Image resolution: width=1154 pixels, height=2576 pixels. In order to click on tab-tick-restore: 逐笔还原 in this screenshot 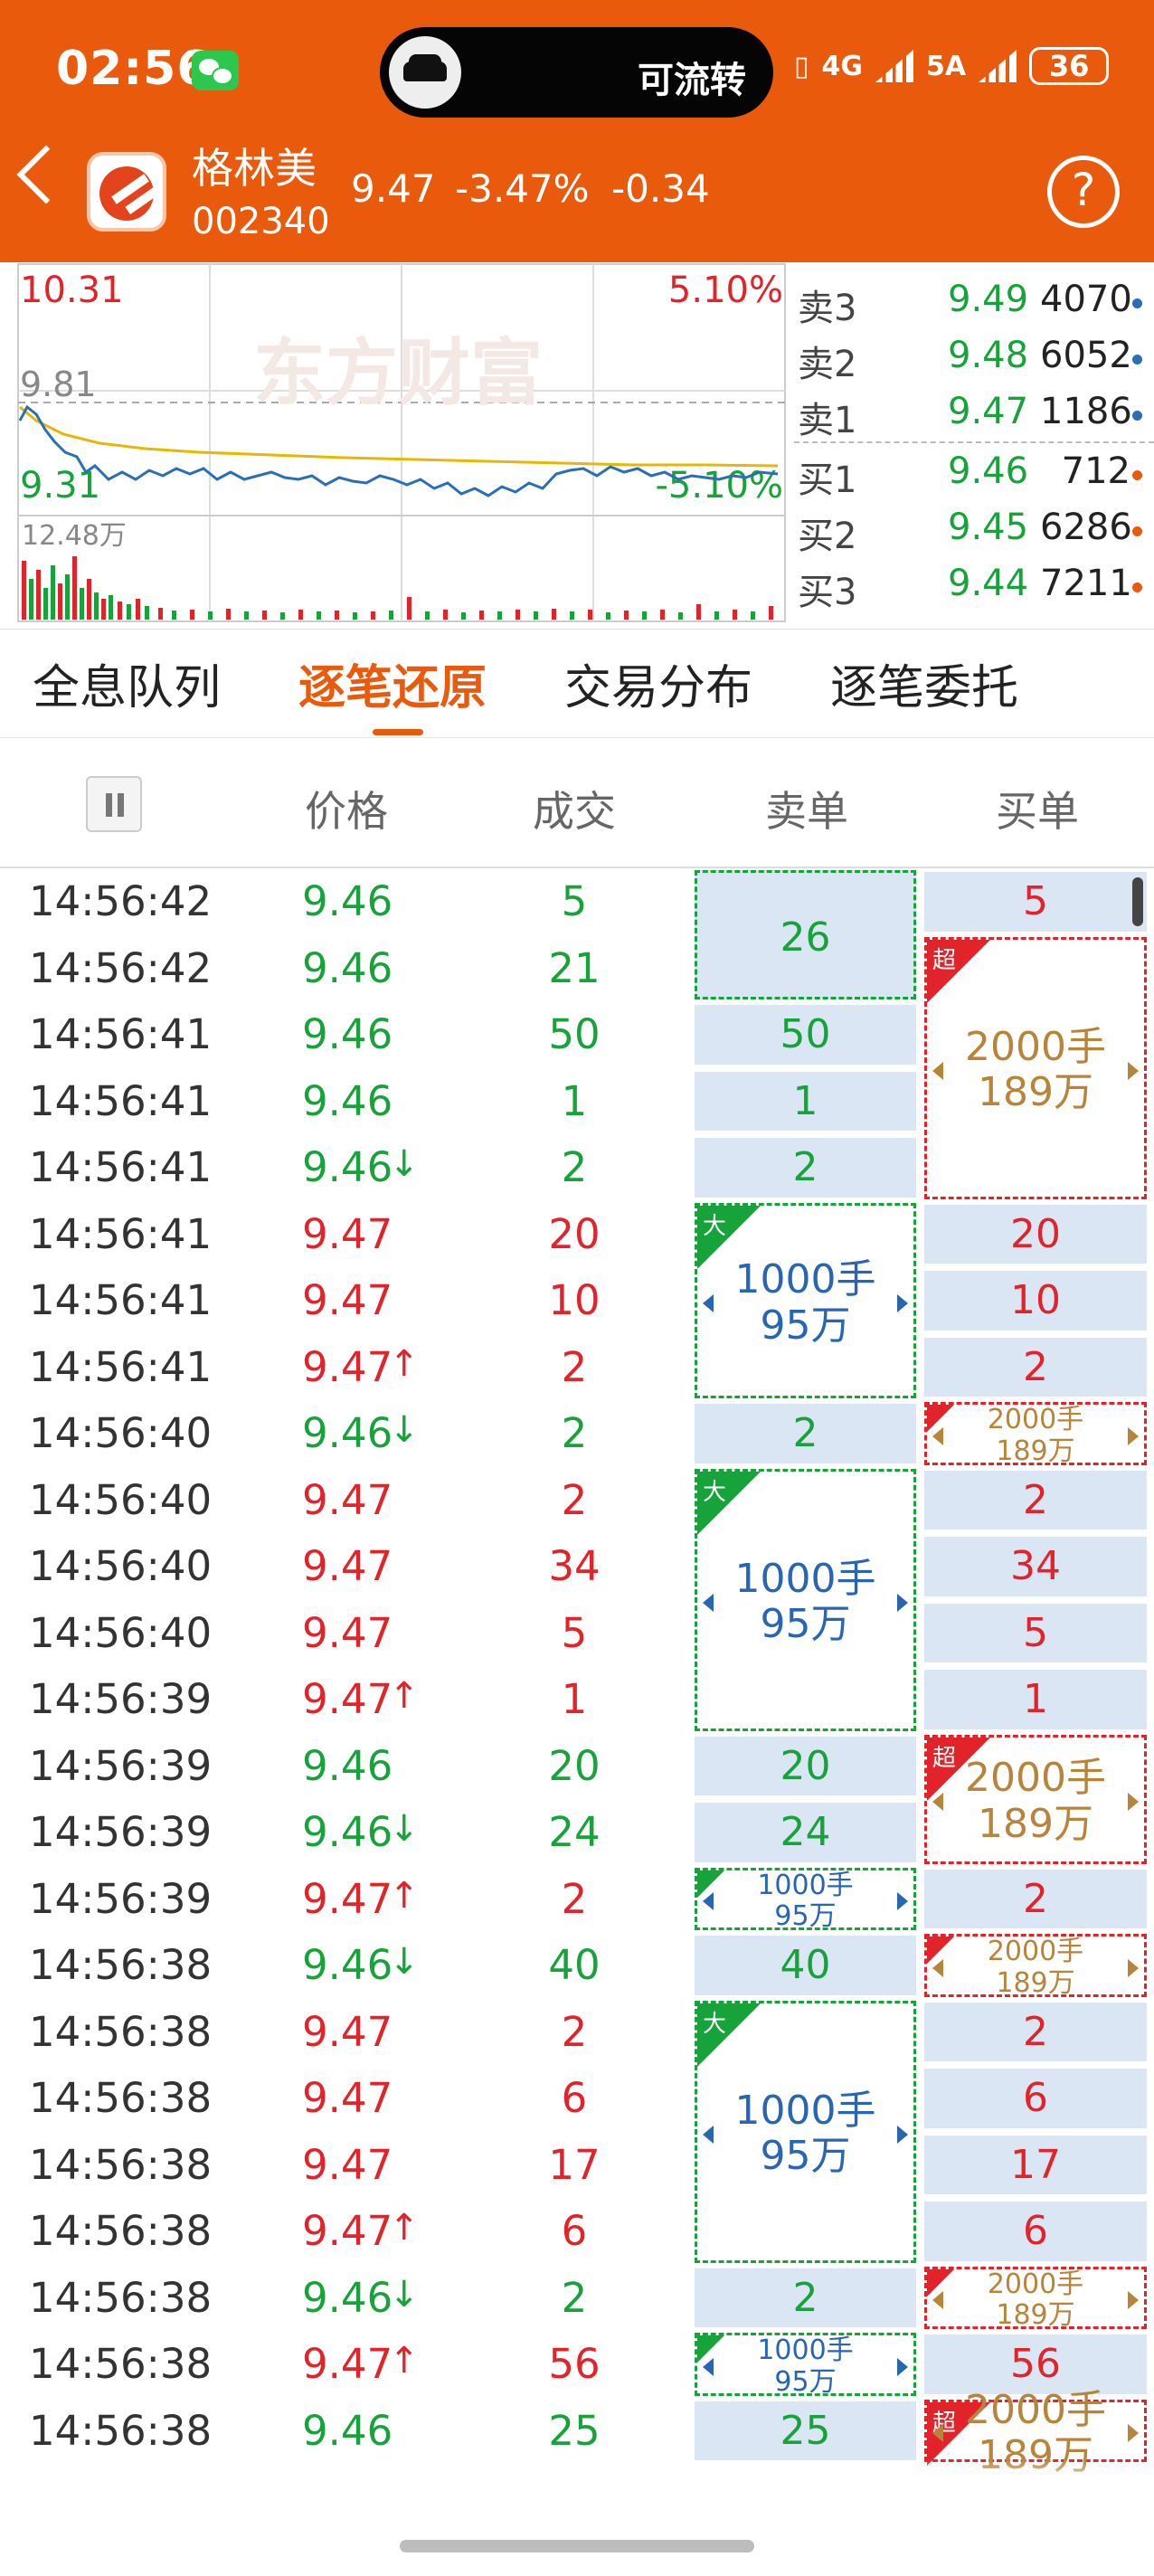, I will do `click(392, 683)`.